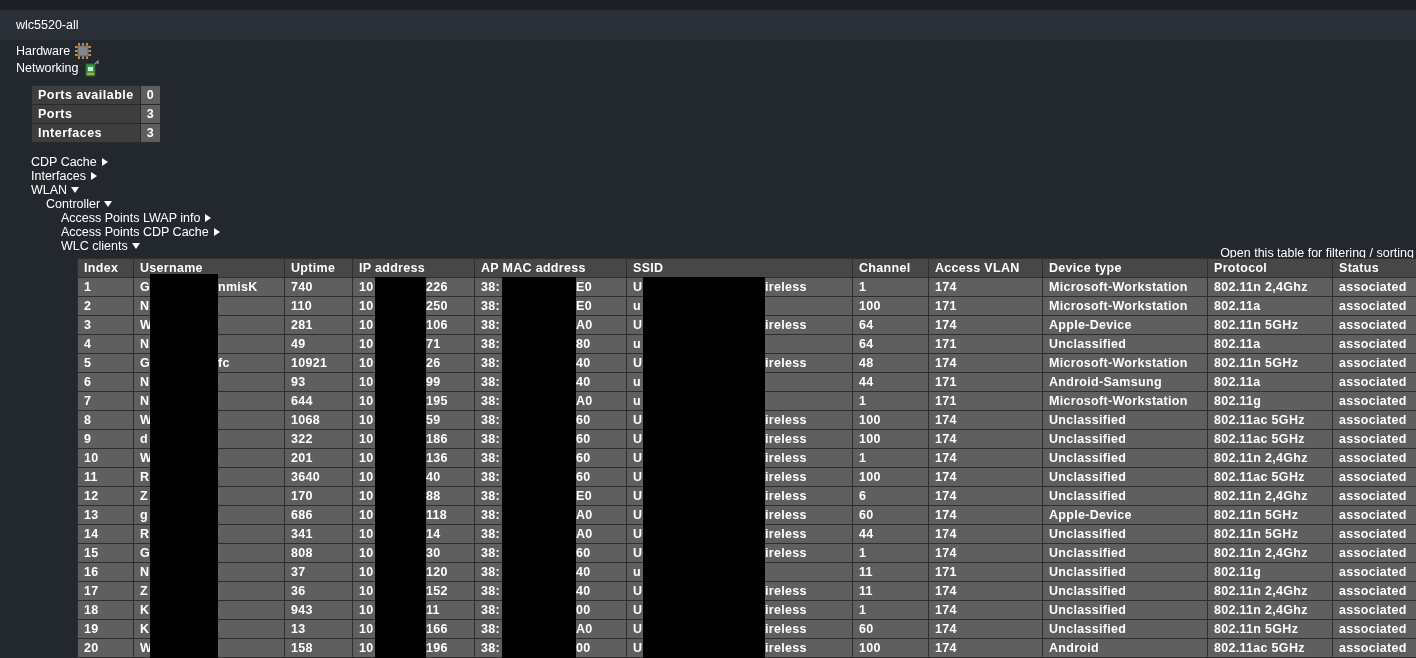 Image resolution: width=1416 pixels, height=658 pixels. What do you see at coordinates (583, 344) in the screenshot?
I see `cell-text: 80` at bounding box center [583, 344].